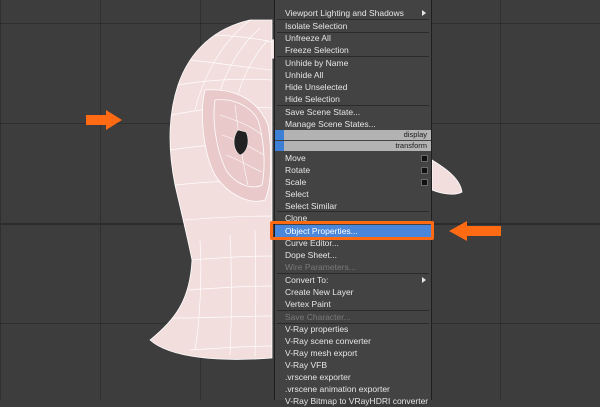 This screenshot has height=407, width=600. I want to click on menu-item-viewport-lighting: Viewport Lighting and Shadows, so click(353, 13).